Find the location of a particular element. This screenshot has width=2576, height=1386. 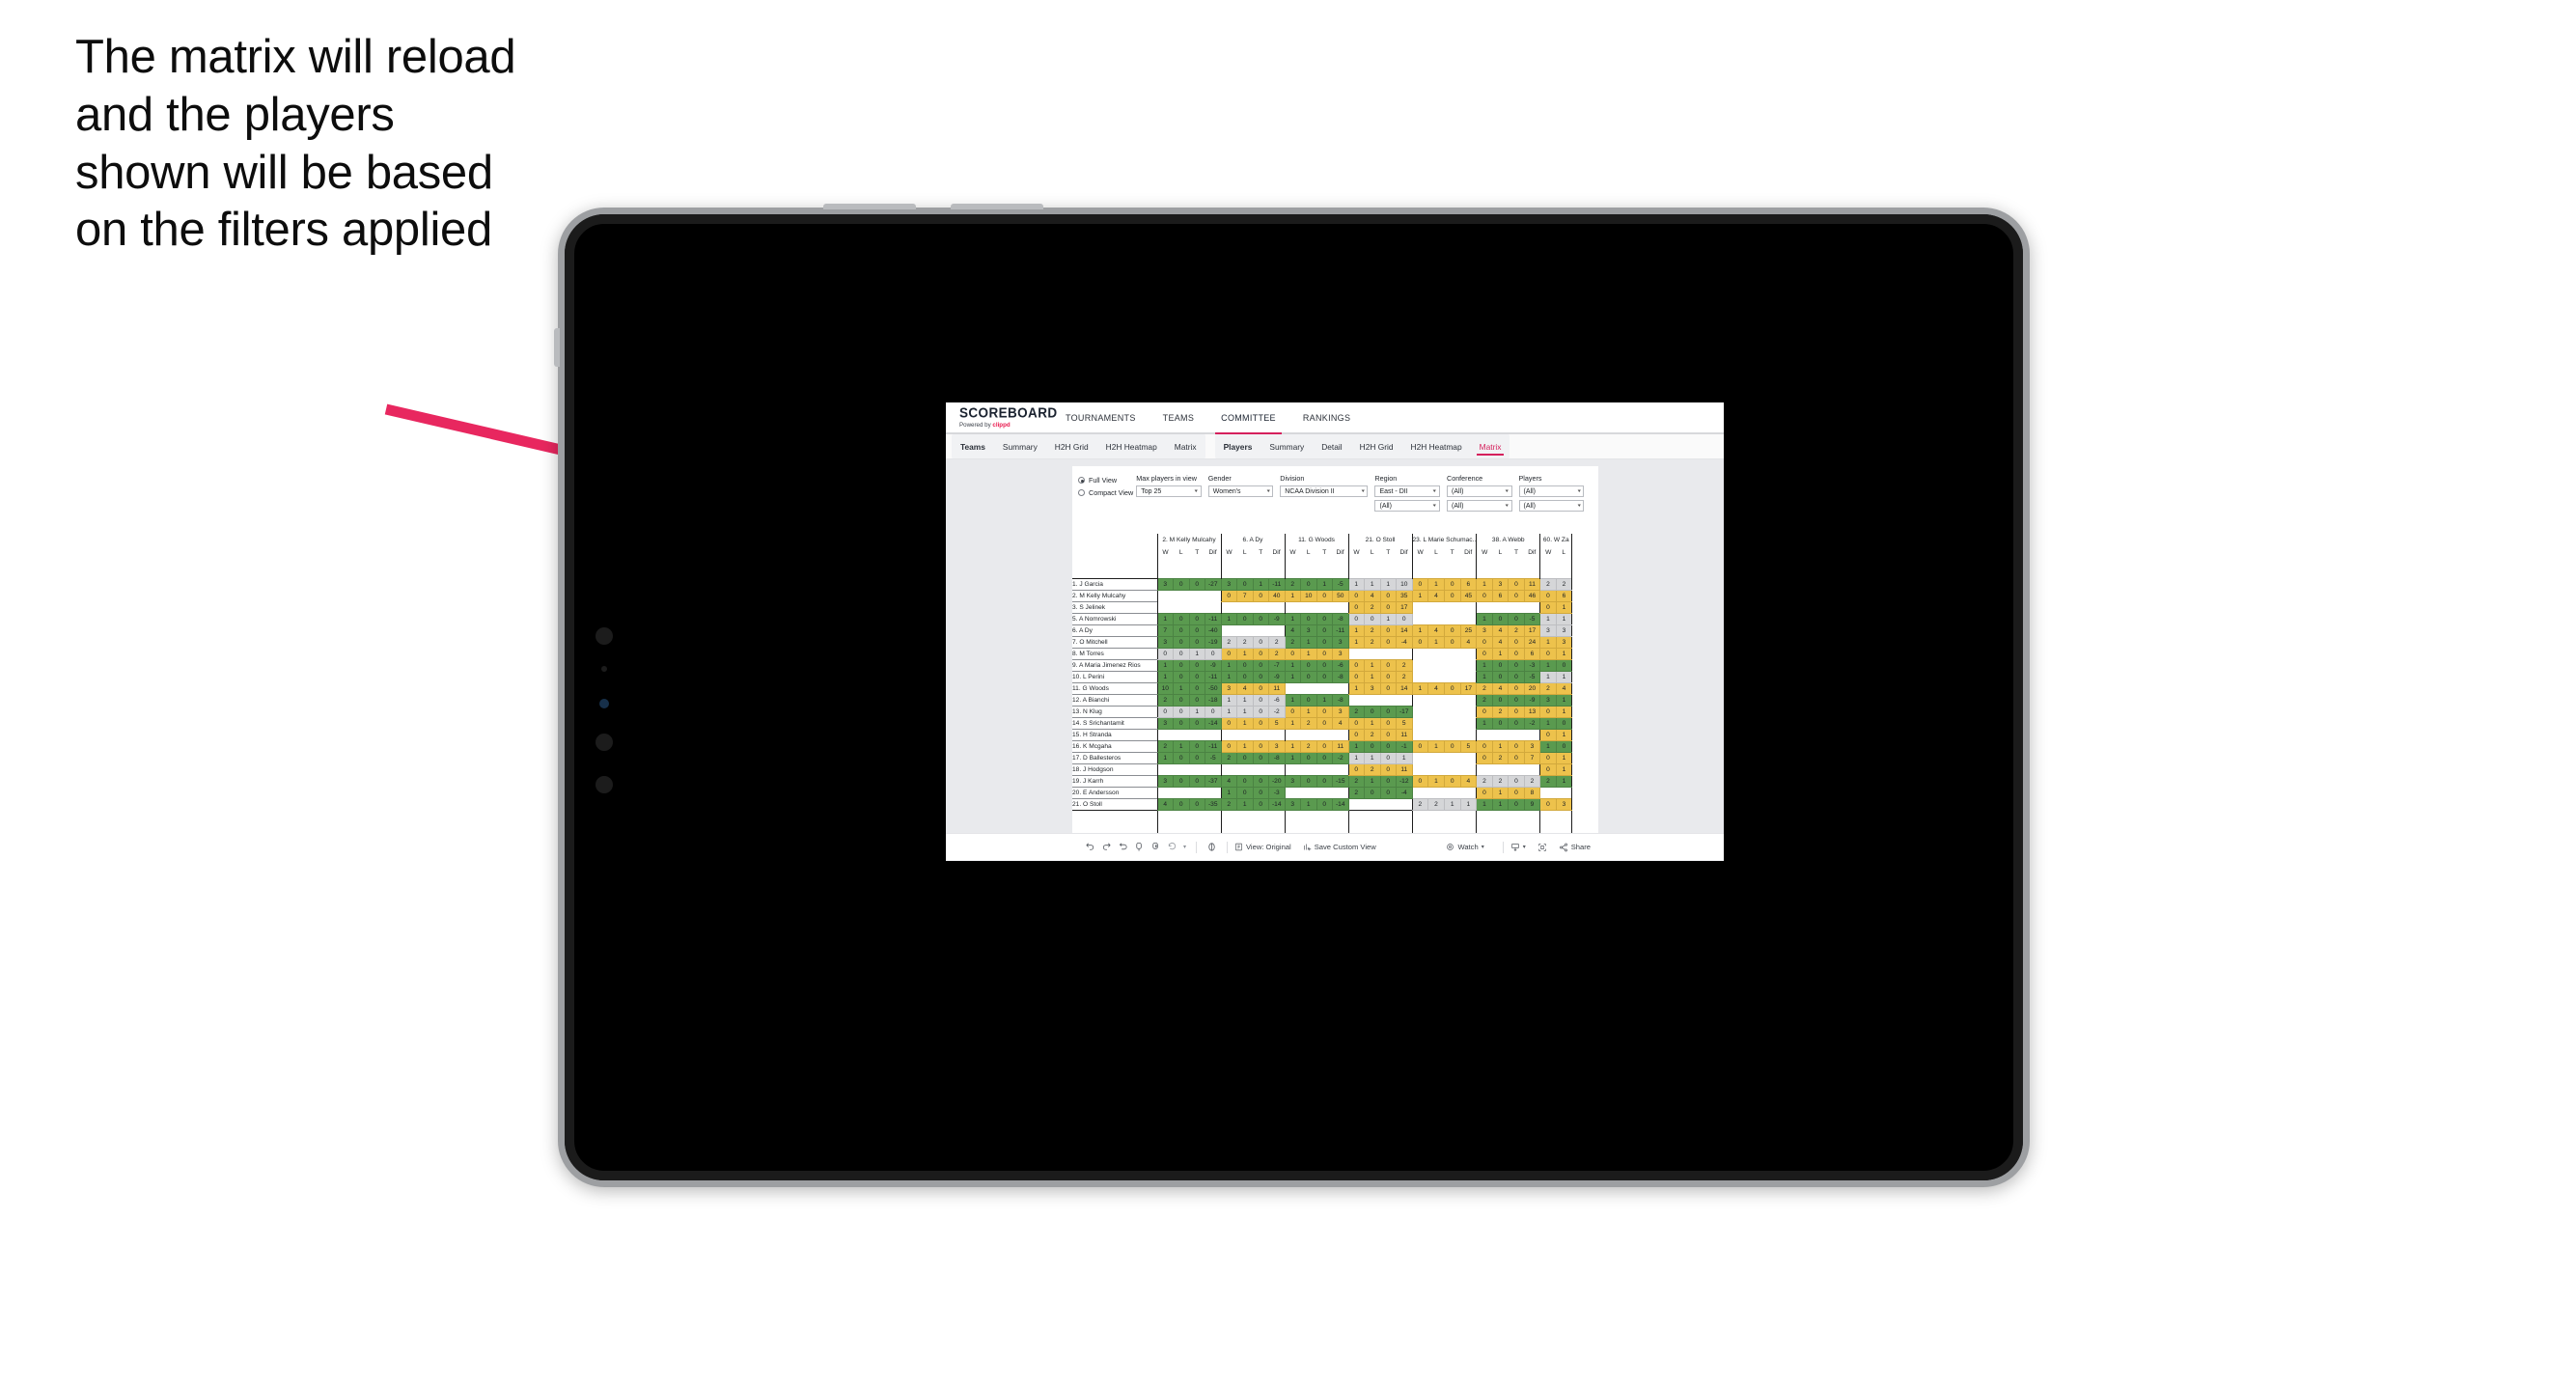

matrix-cell: 35 is located at coordinates (1404, 596).